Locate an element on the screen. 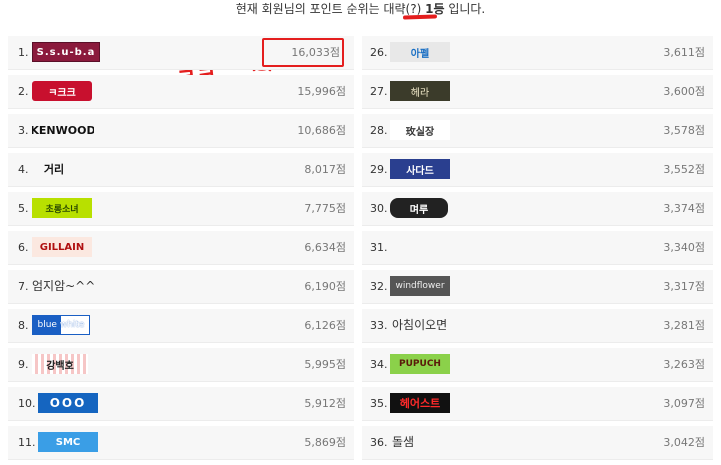 This screenshot has height=465, width=721. ranking-row: 34. PUPUCH 3,263점 is located at coordinates (537, 365).